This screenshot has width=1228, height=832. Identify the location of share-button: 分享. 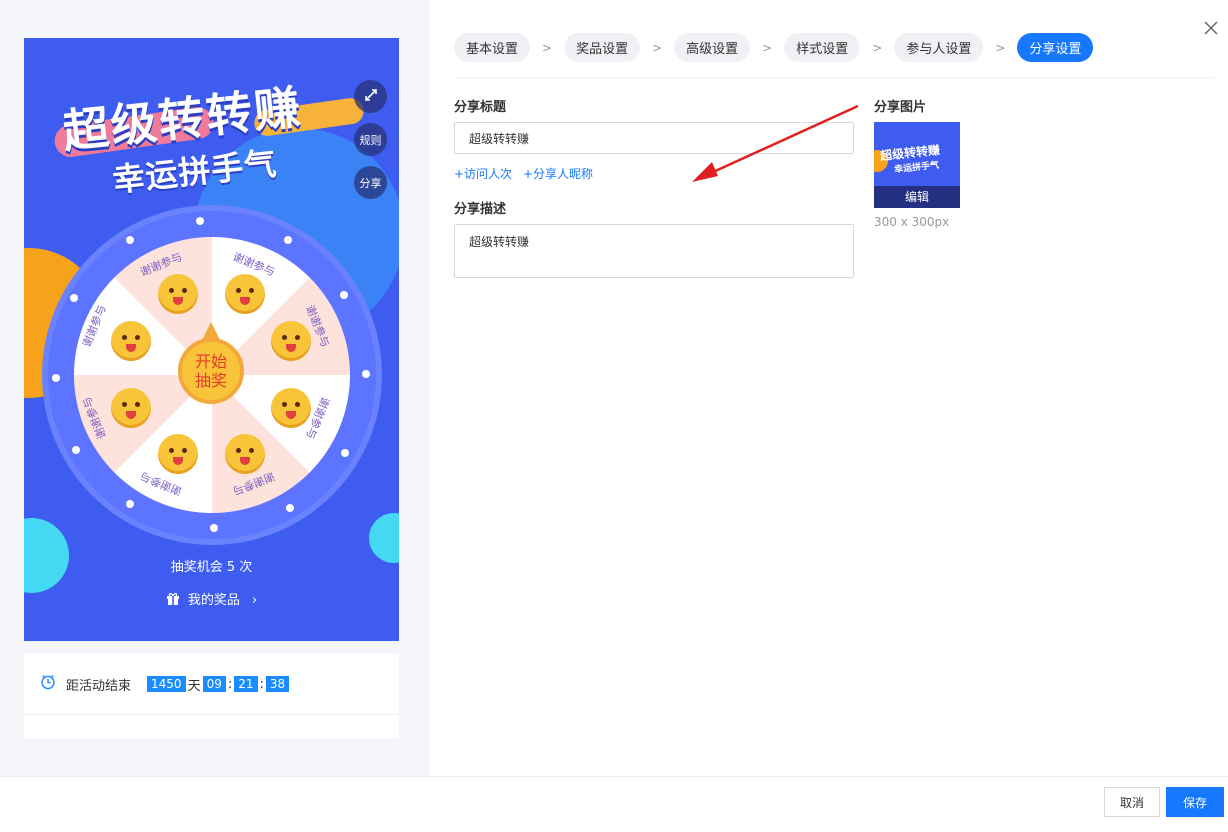
(370, 182).